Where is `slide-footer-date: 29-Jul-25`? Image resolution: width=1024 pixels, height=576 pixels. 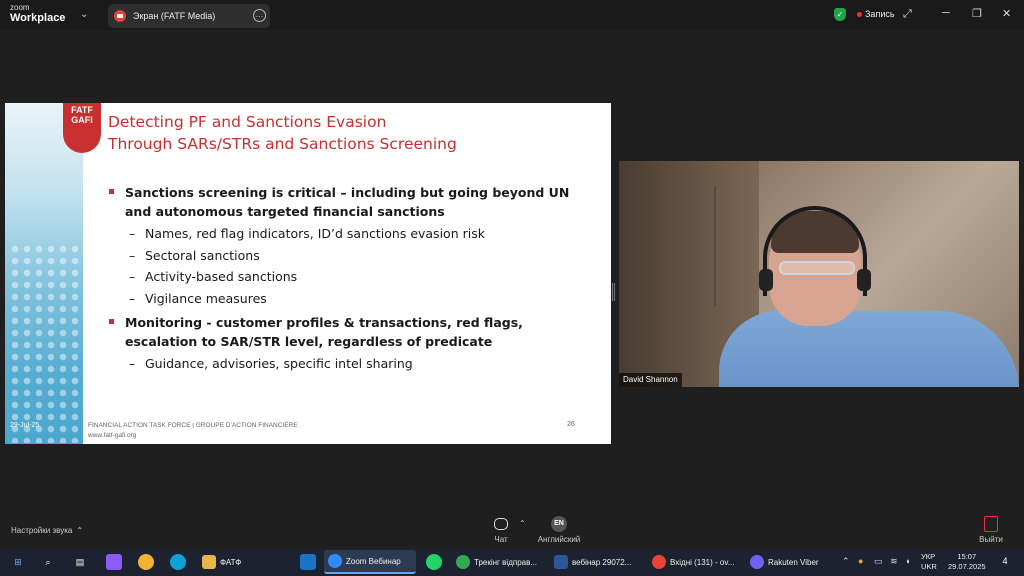
slide-footer-date: 29-Jul-25 is located at coordinates (25, 425).